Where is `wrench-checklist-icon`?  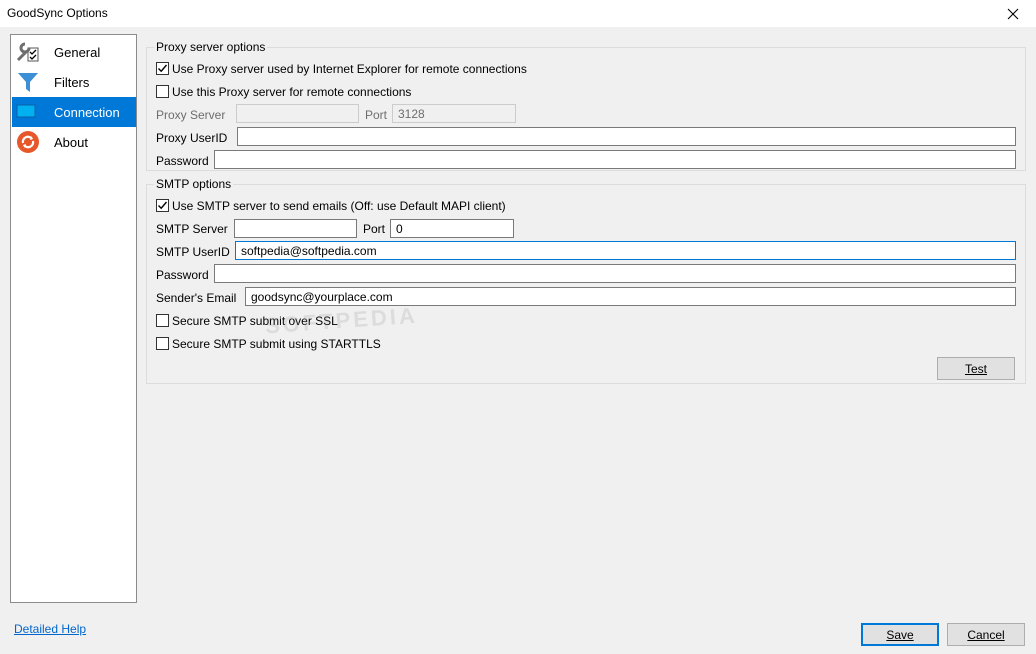 wrench-checklist-icon is located at coordinates (27, 52).